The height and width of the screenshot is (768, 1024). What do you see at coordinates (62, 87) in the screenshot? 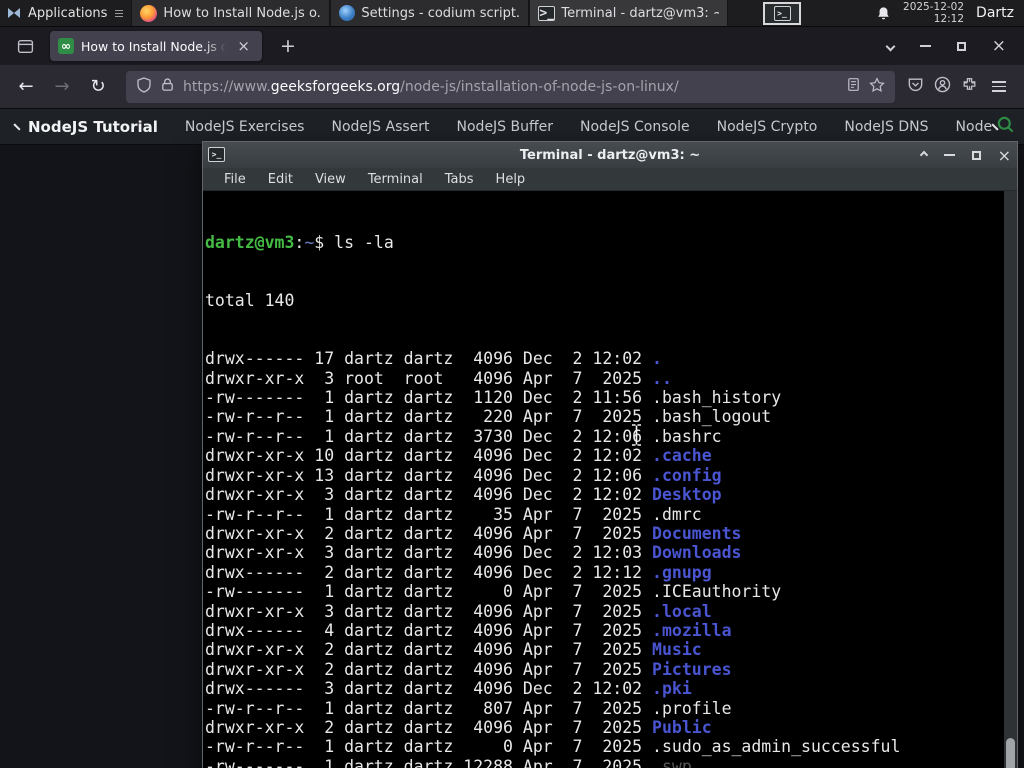
I see `forward-button: →` at bounding box center [62, 87].